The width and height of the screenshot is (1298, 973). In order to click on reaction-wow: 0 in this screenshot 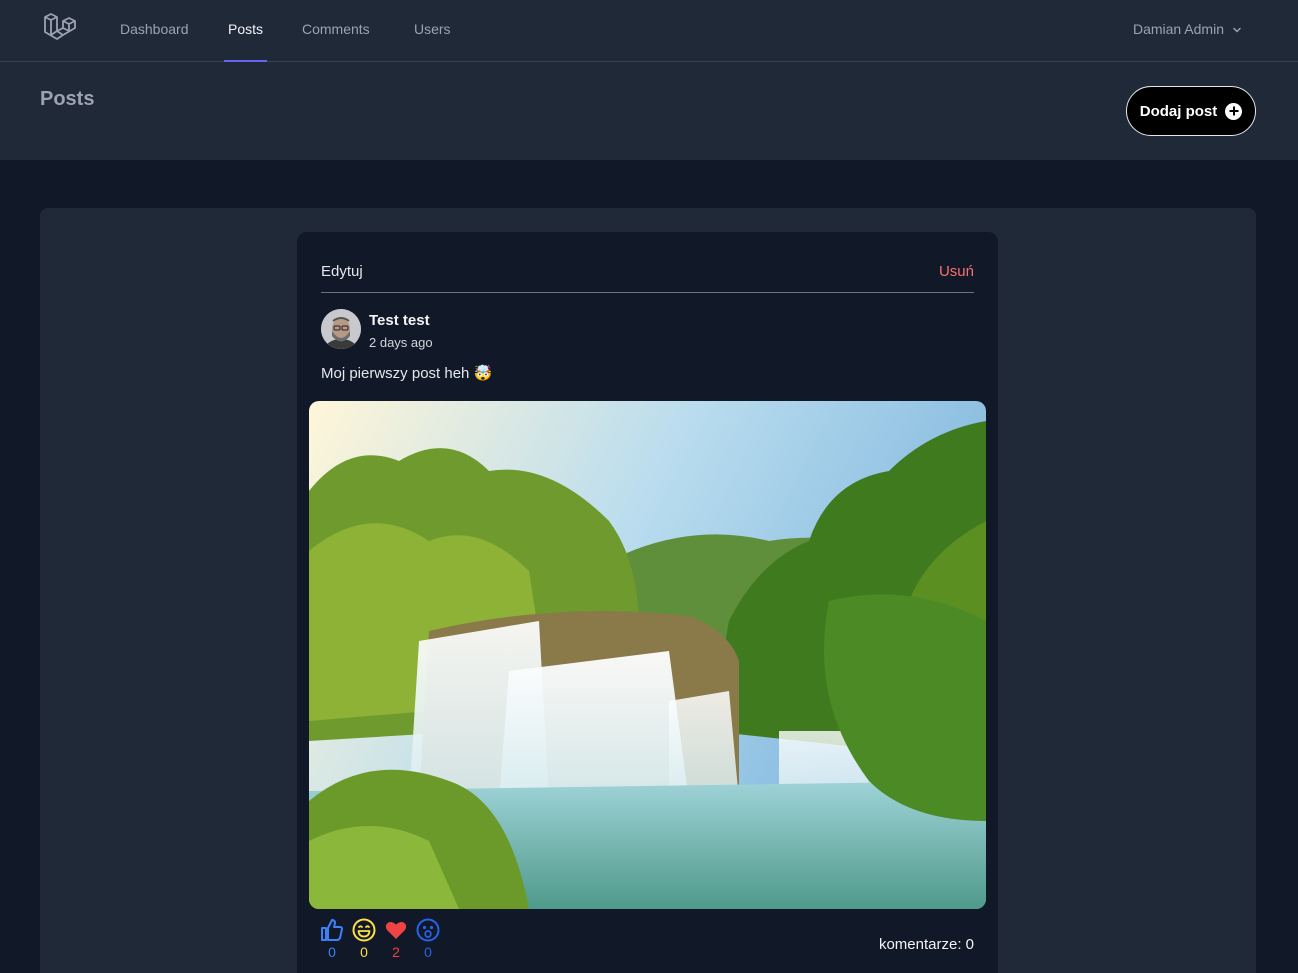, I will do `click(428, 939)`.